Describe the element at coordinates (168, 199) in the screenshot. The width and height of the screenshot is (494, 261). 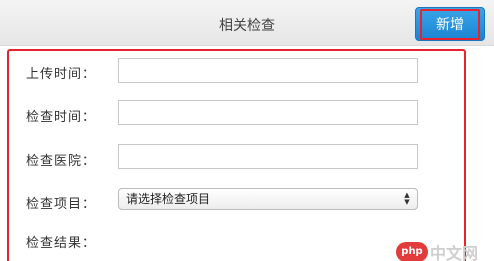
I see `exam-item-selected-value: 请选择检查项目` at that location.